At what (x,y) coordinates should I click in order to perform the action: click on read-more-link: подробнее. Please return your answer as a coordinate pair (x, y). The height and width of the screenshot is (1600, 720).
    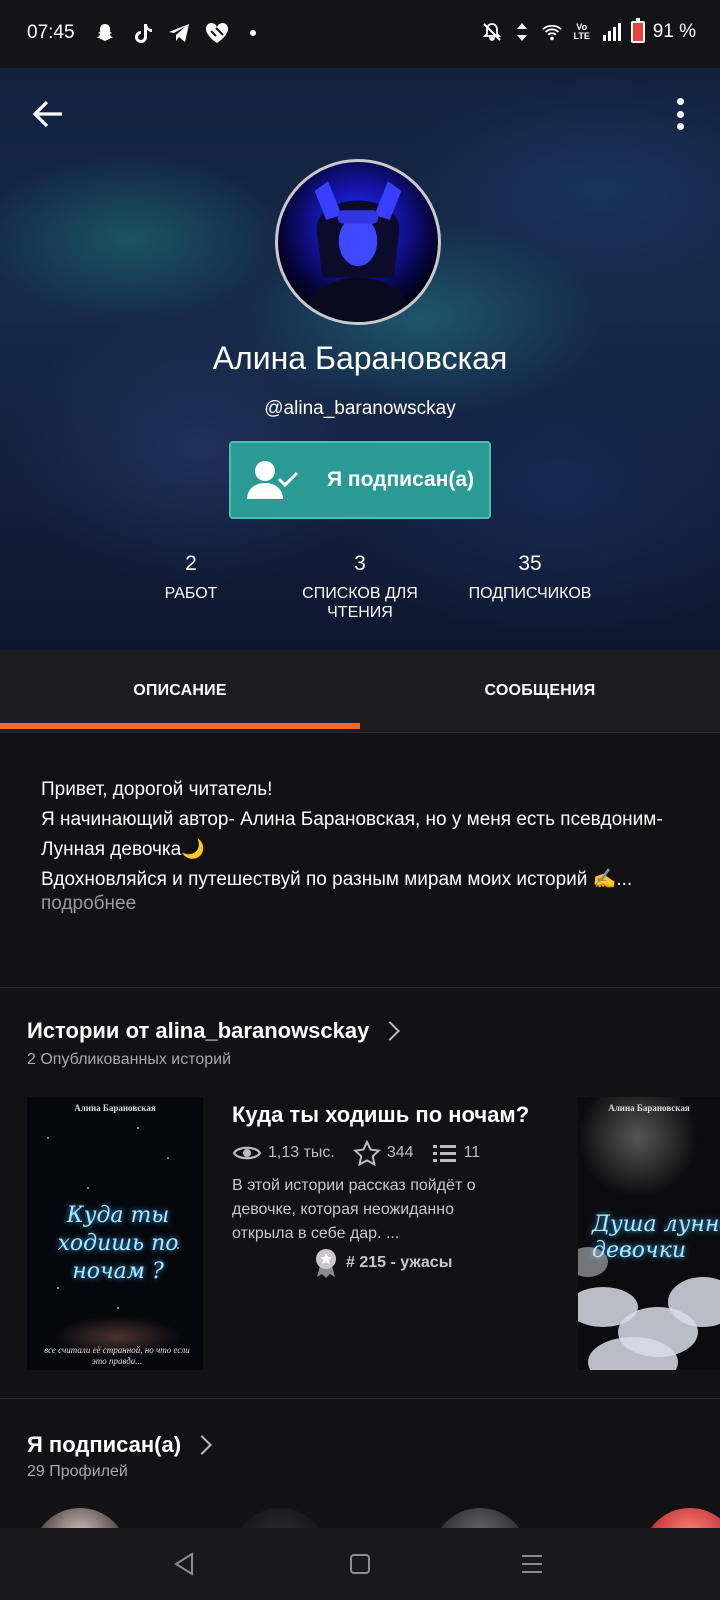
    Looking at the image, I should click on (88, 904).